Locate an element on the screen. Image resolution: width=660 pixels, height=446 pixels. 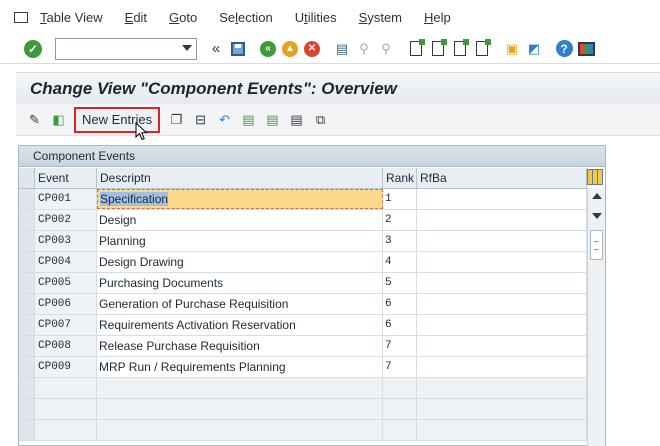
column-header-description: Descriptn is located at coordinates (240, 178).